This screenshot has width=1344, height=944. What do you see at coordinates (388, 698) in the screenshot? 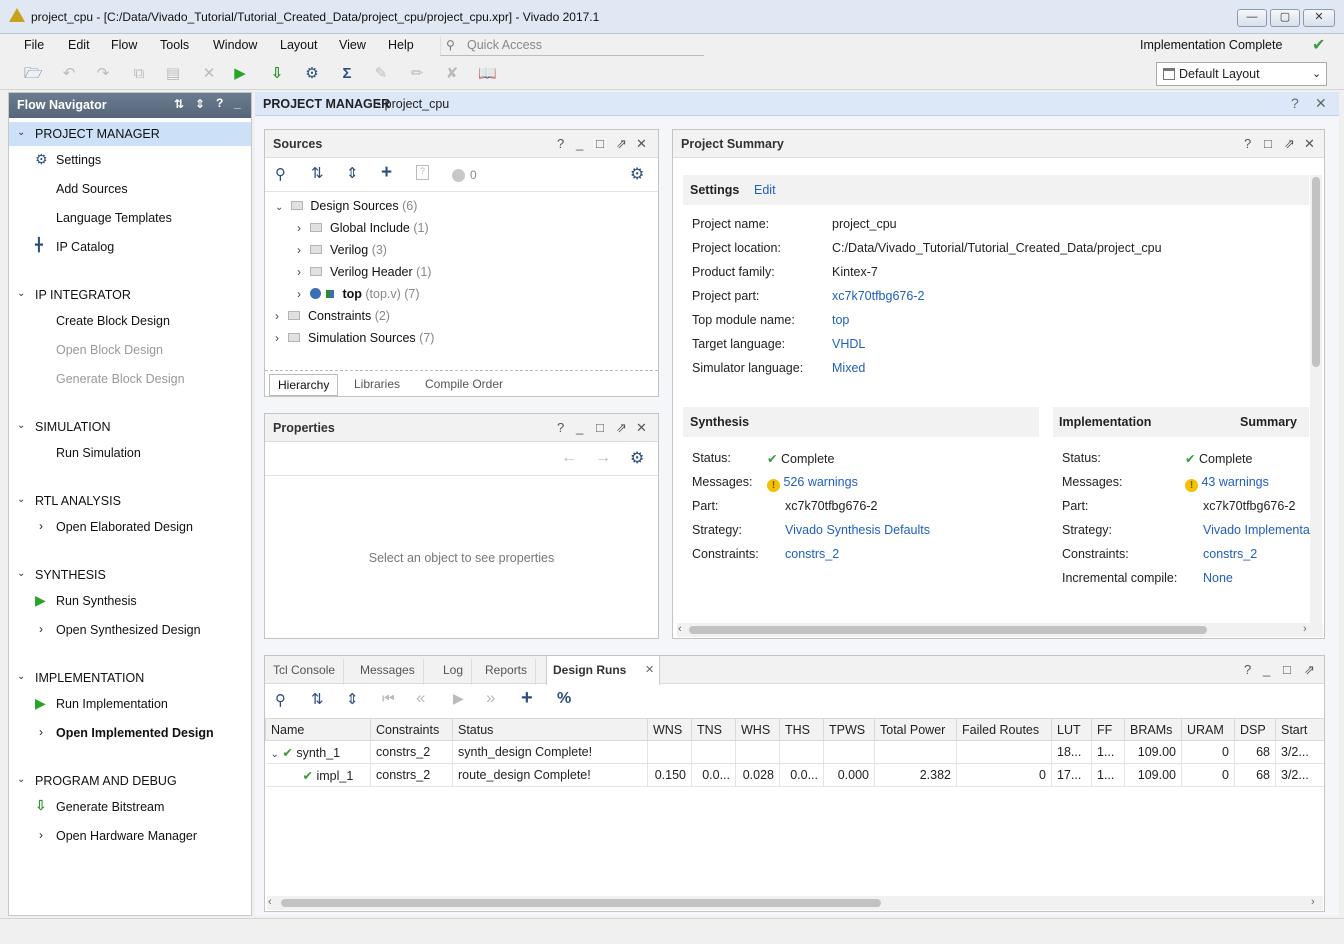
I see `first-icon: ⏮` at bounding box center [388, 698].